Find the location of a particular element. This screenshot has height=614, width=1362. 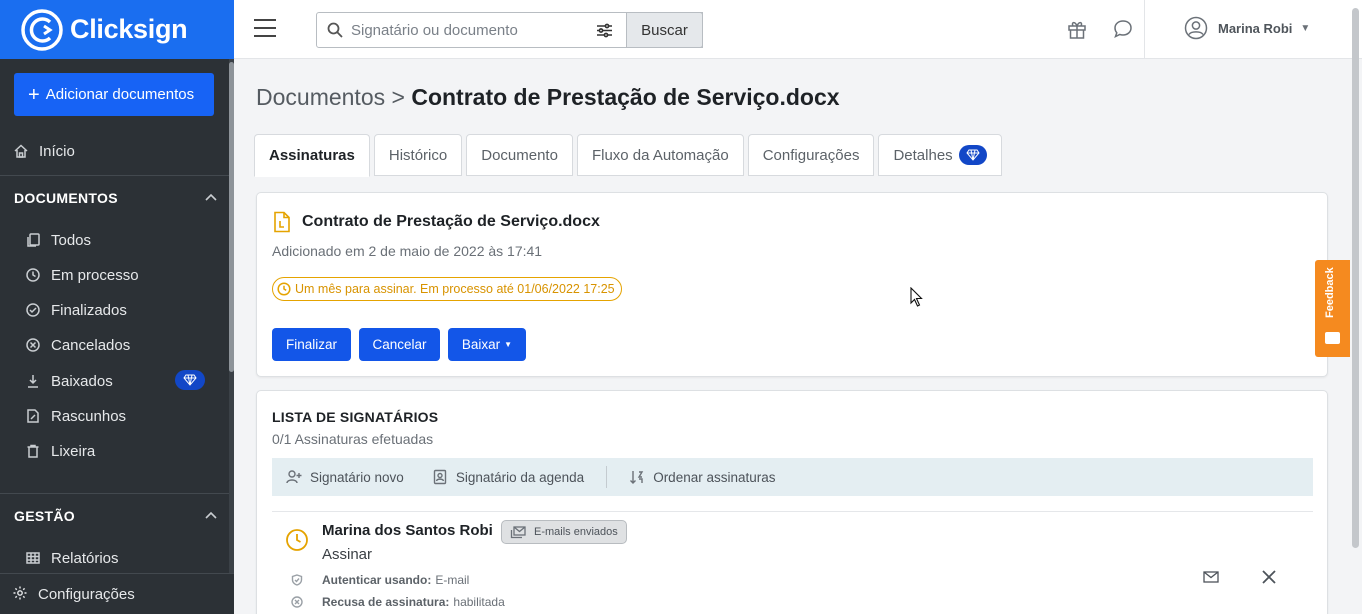

draft-icon is located at coordinates (33, 416).